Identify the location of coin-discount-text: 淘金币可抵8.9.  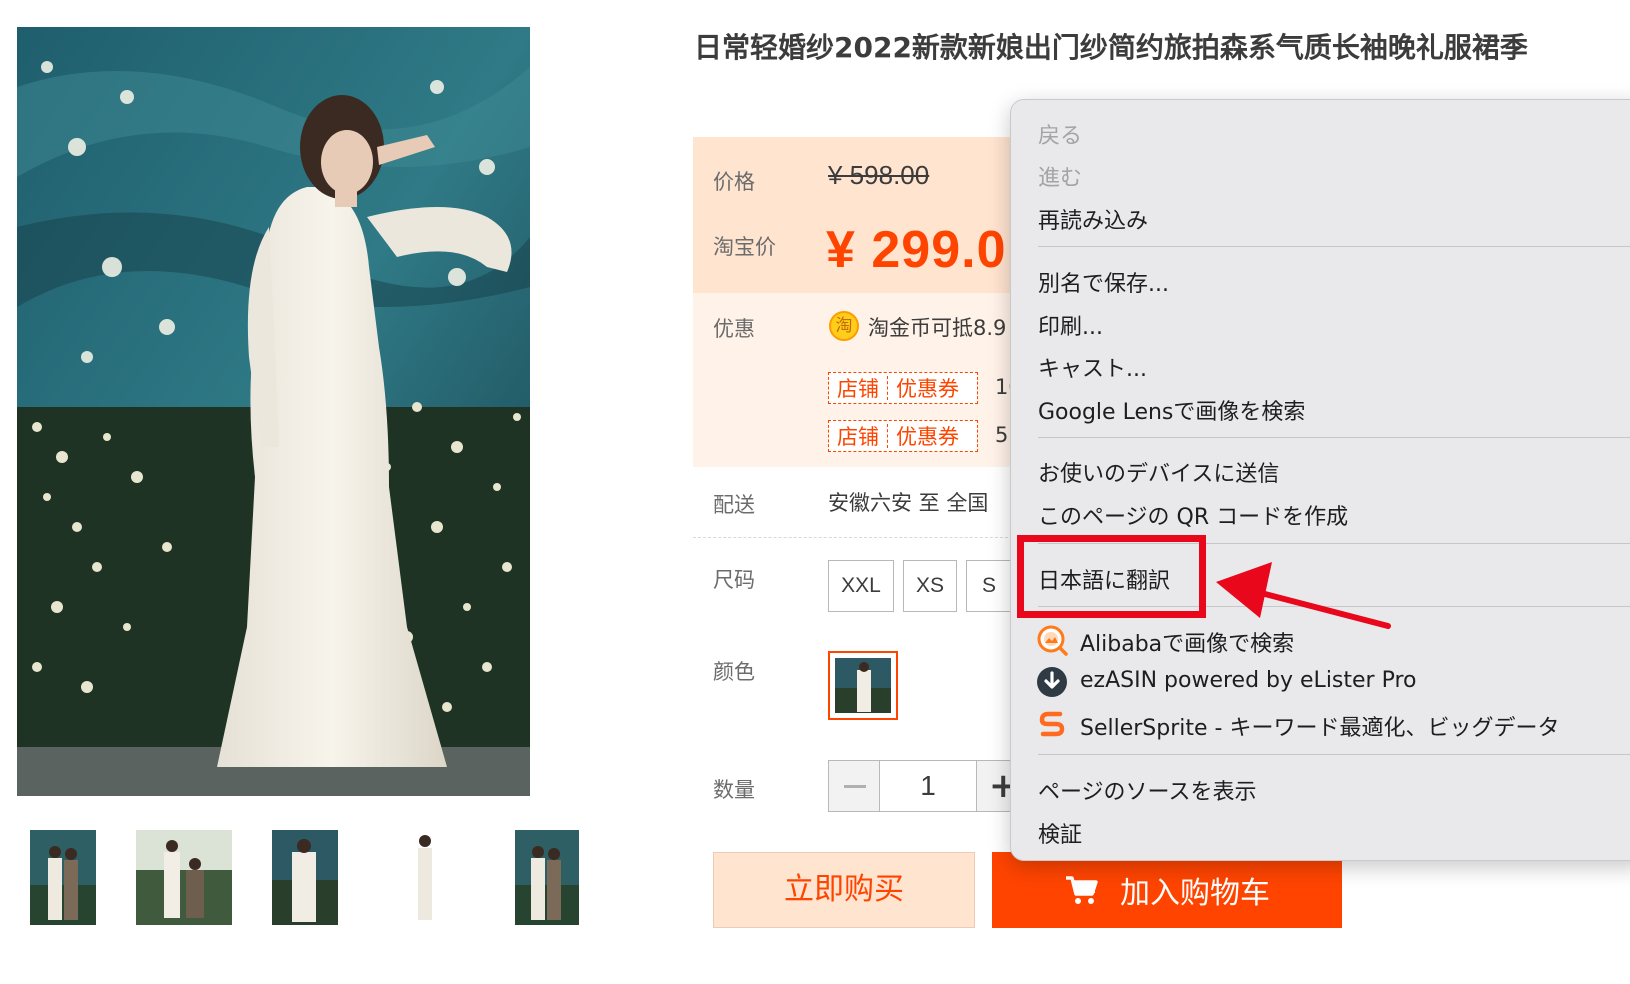
(937, 328).